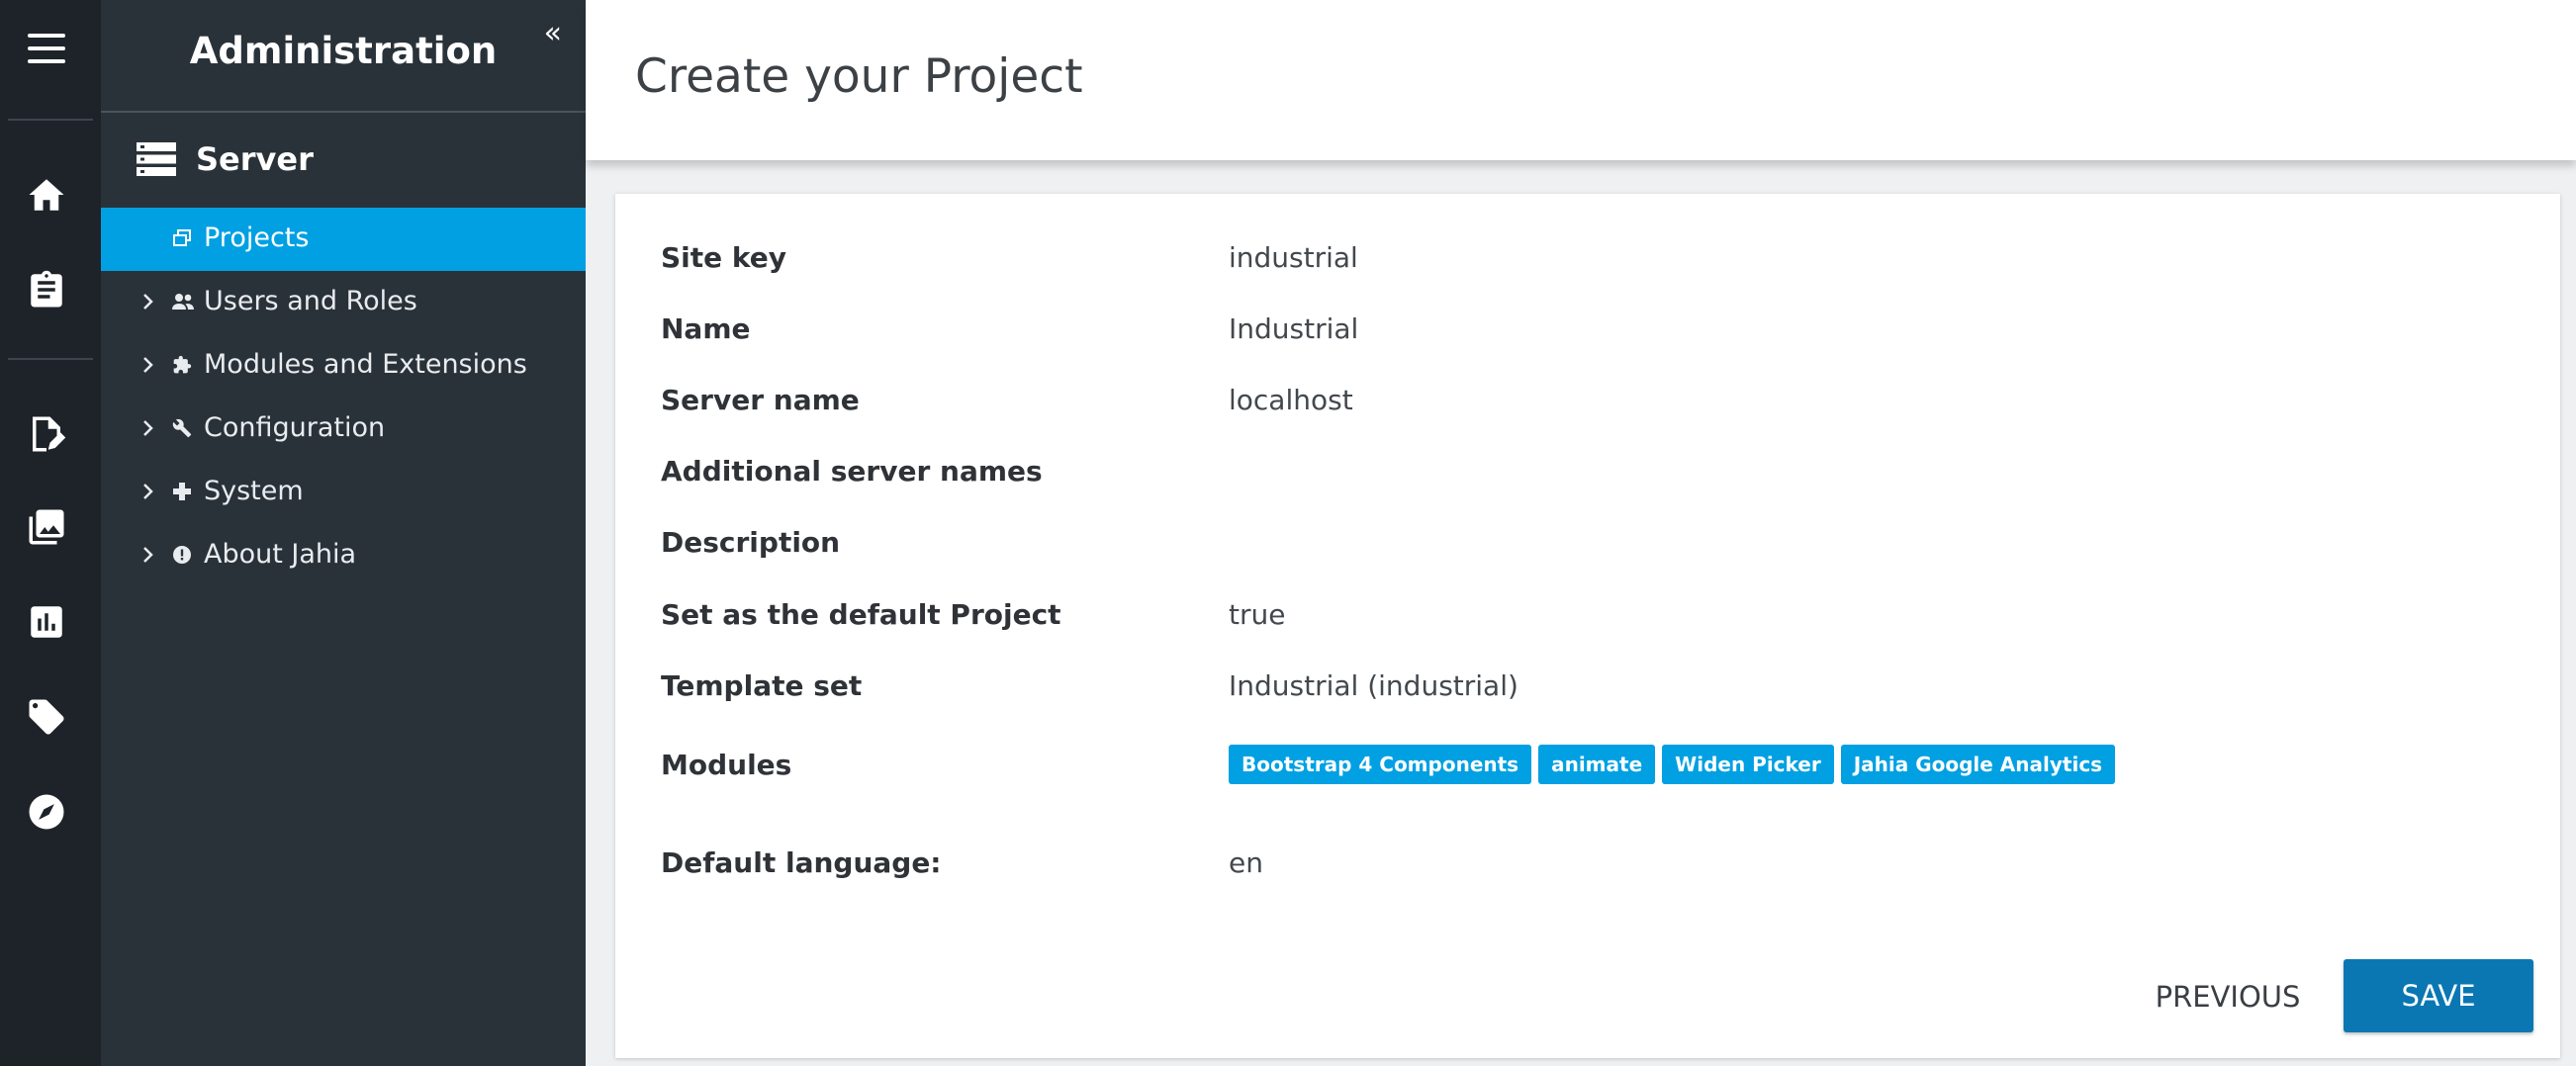 The height and width of the screenshot is (1066, 2576). Describe the element at coordinates (1591, 549) in the screenshot. I see `description-row: Description` at that location.